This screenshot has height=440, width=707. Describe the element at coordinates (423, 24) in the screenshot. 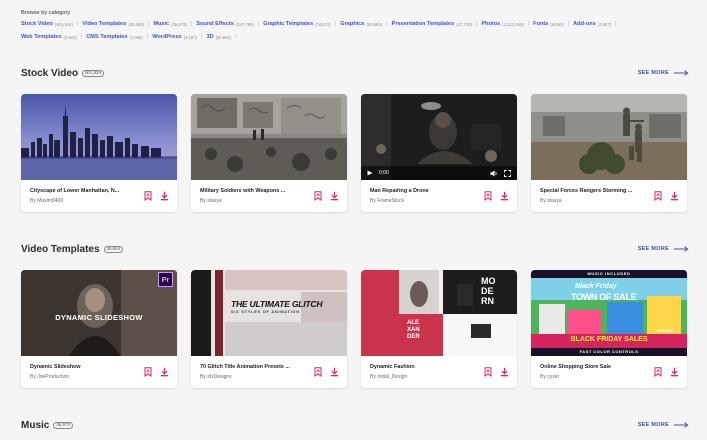

I see `category-link: Presentation Templates` at that location.